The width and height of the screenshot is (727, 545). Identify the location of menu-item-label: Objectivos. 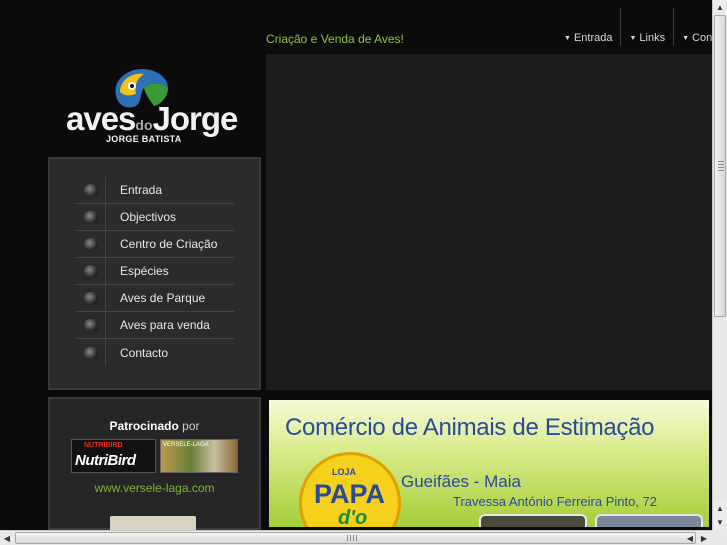
(148, 217).